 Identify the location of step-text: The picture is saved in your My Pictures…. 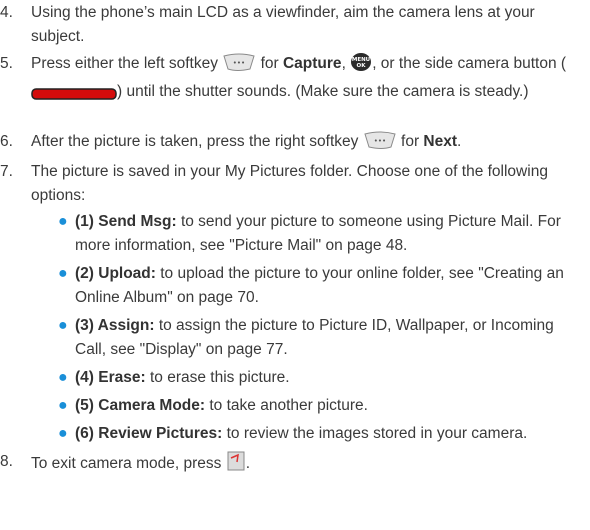
(289, 183).